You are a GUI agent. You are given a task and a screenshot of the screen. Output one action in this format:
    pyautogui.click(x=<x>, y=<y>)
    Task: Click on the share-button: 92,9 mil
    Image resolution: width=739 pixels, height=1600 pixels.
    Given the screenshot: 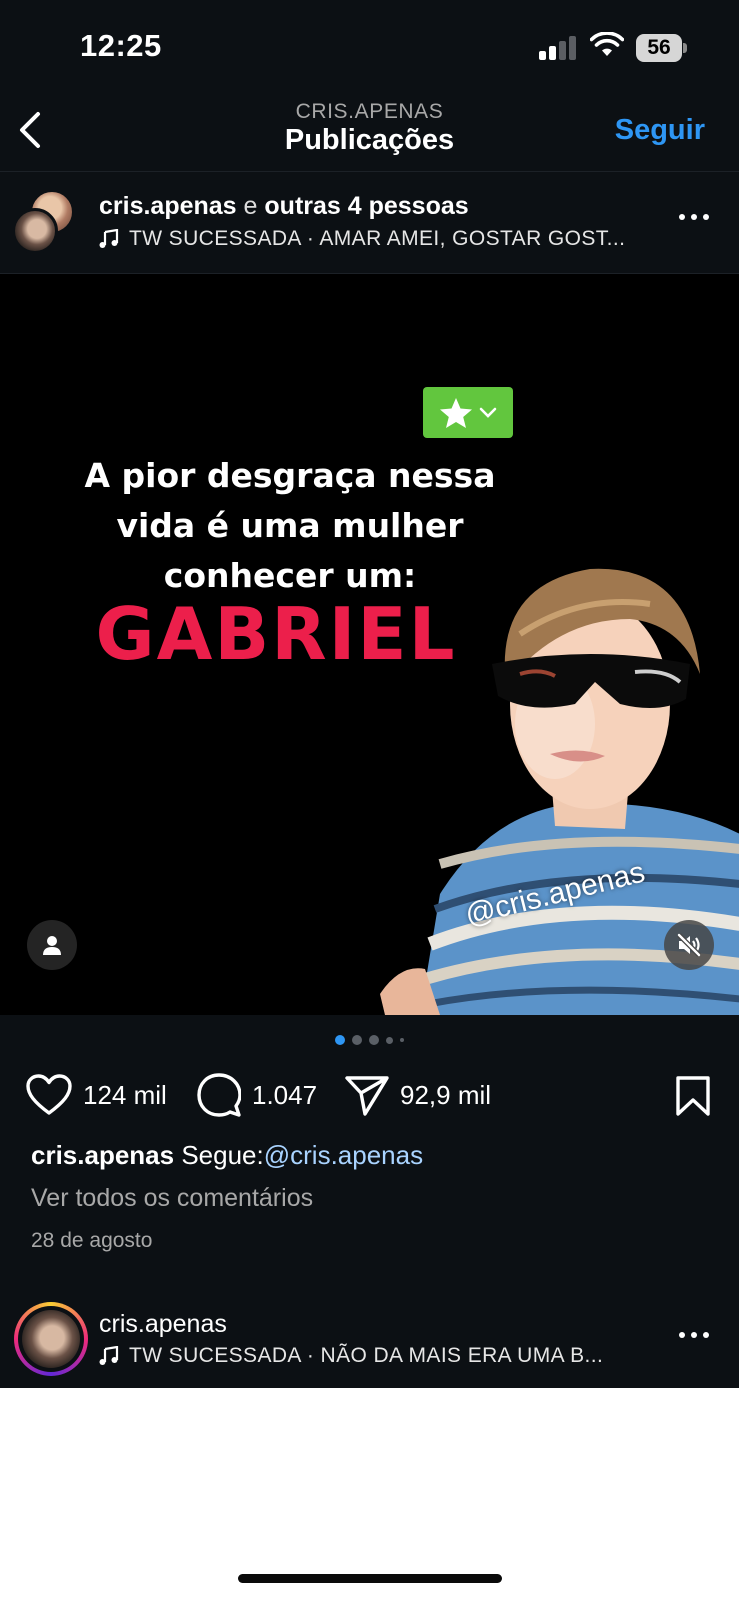 What is the action you would take?
    pyautogui.click(x=418, y=1095)
    